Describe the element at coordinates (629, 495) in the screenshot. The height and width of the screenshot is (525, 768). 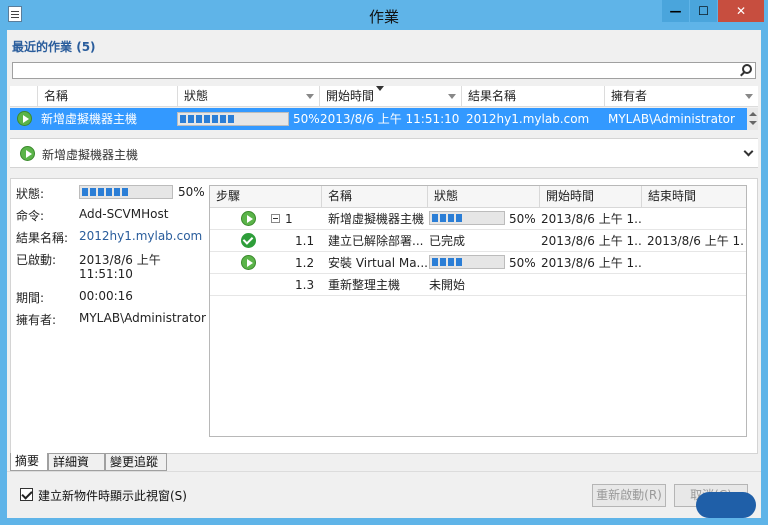
I see `restart-button: 重新啟動(R)` at that location.